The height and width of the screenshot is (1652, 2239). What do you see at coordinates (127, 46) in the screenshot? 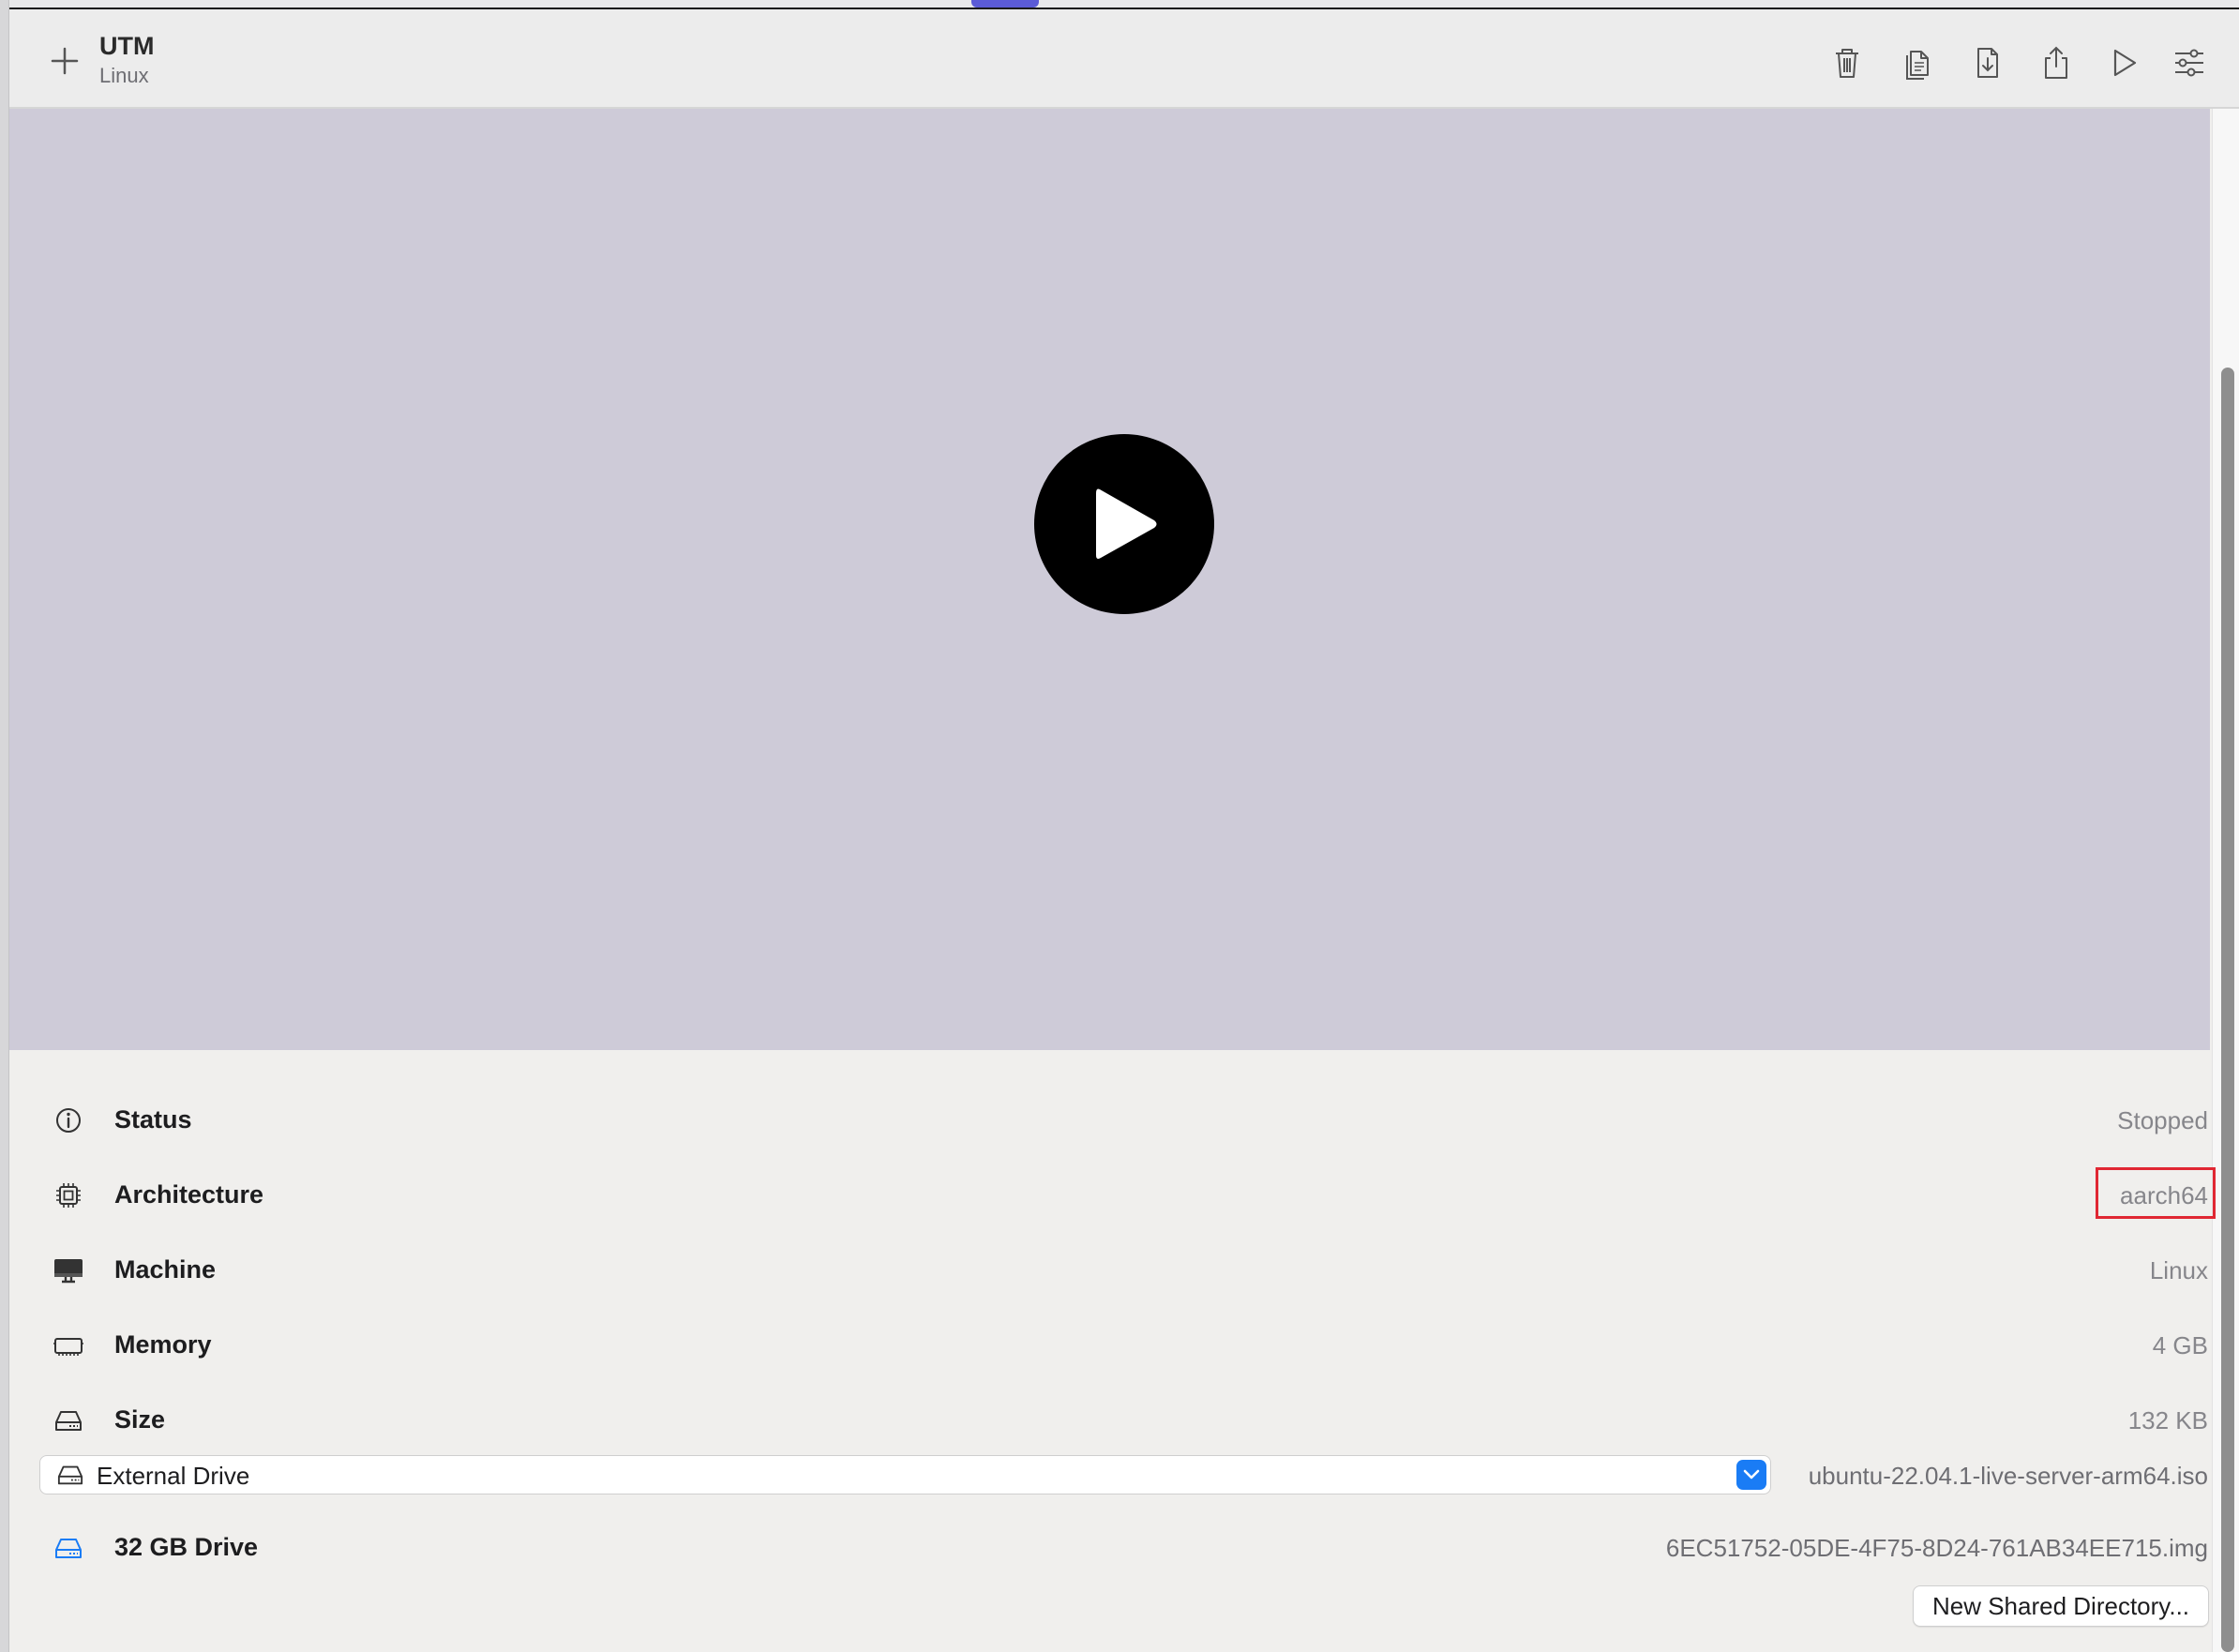
I see `vm-title: UTM` at bounding box center [127, 46].